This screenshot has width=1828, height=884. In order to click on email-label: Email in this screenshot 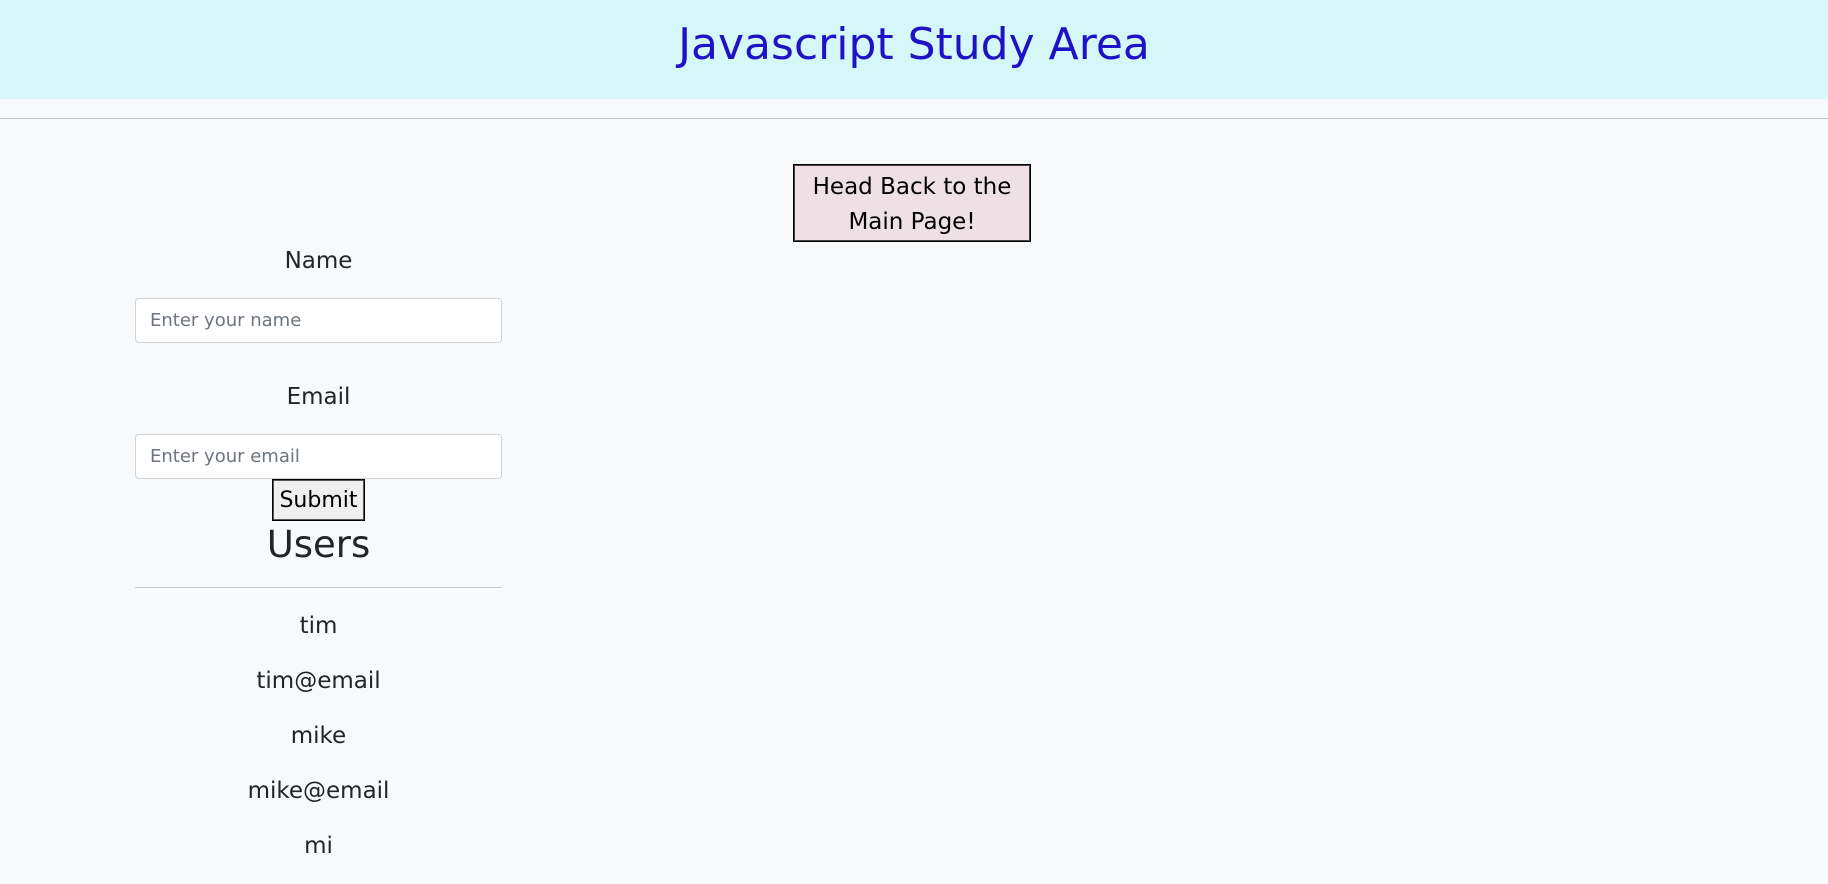, I will do `click(318, 397)`.